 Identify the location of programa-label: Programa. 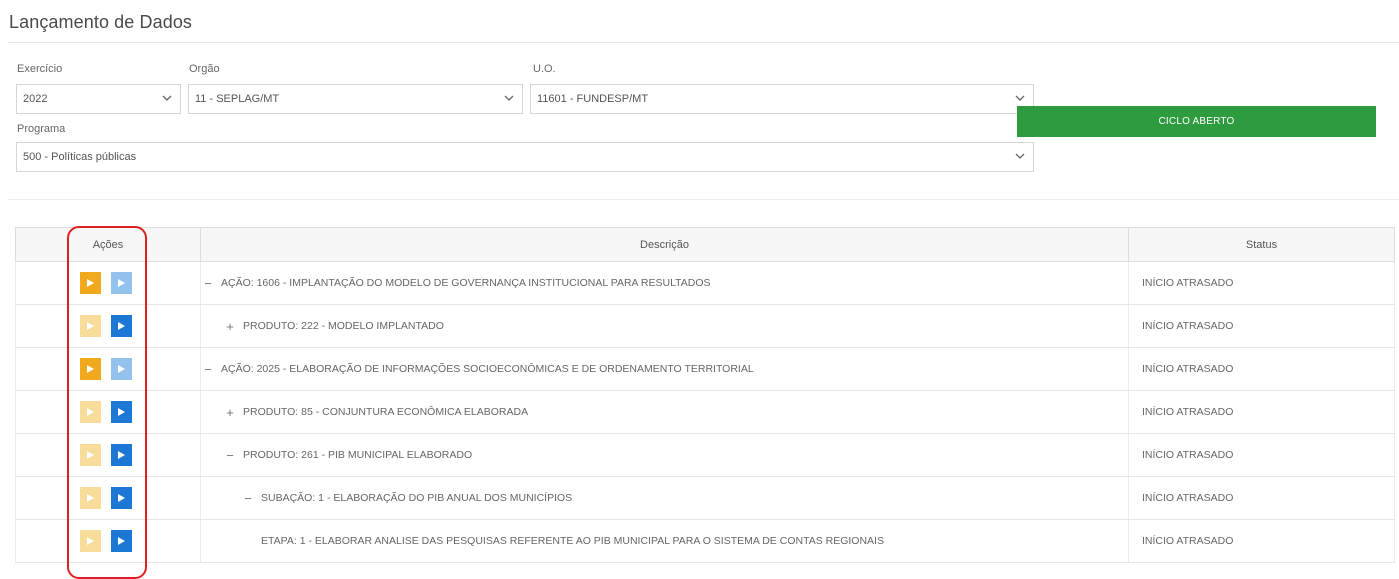
(41, 129).